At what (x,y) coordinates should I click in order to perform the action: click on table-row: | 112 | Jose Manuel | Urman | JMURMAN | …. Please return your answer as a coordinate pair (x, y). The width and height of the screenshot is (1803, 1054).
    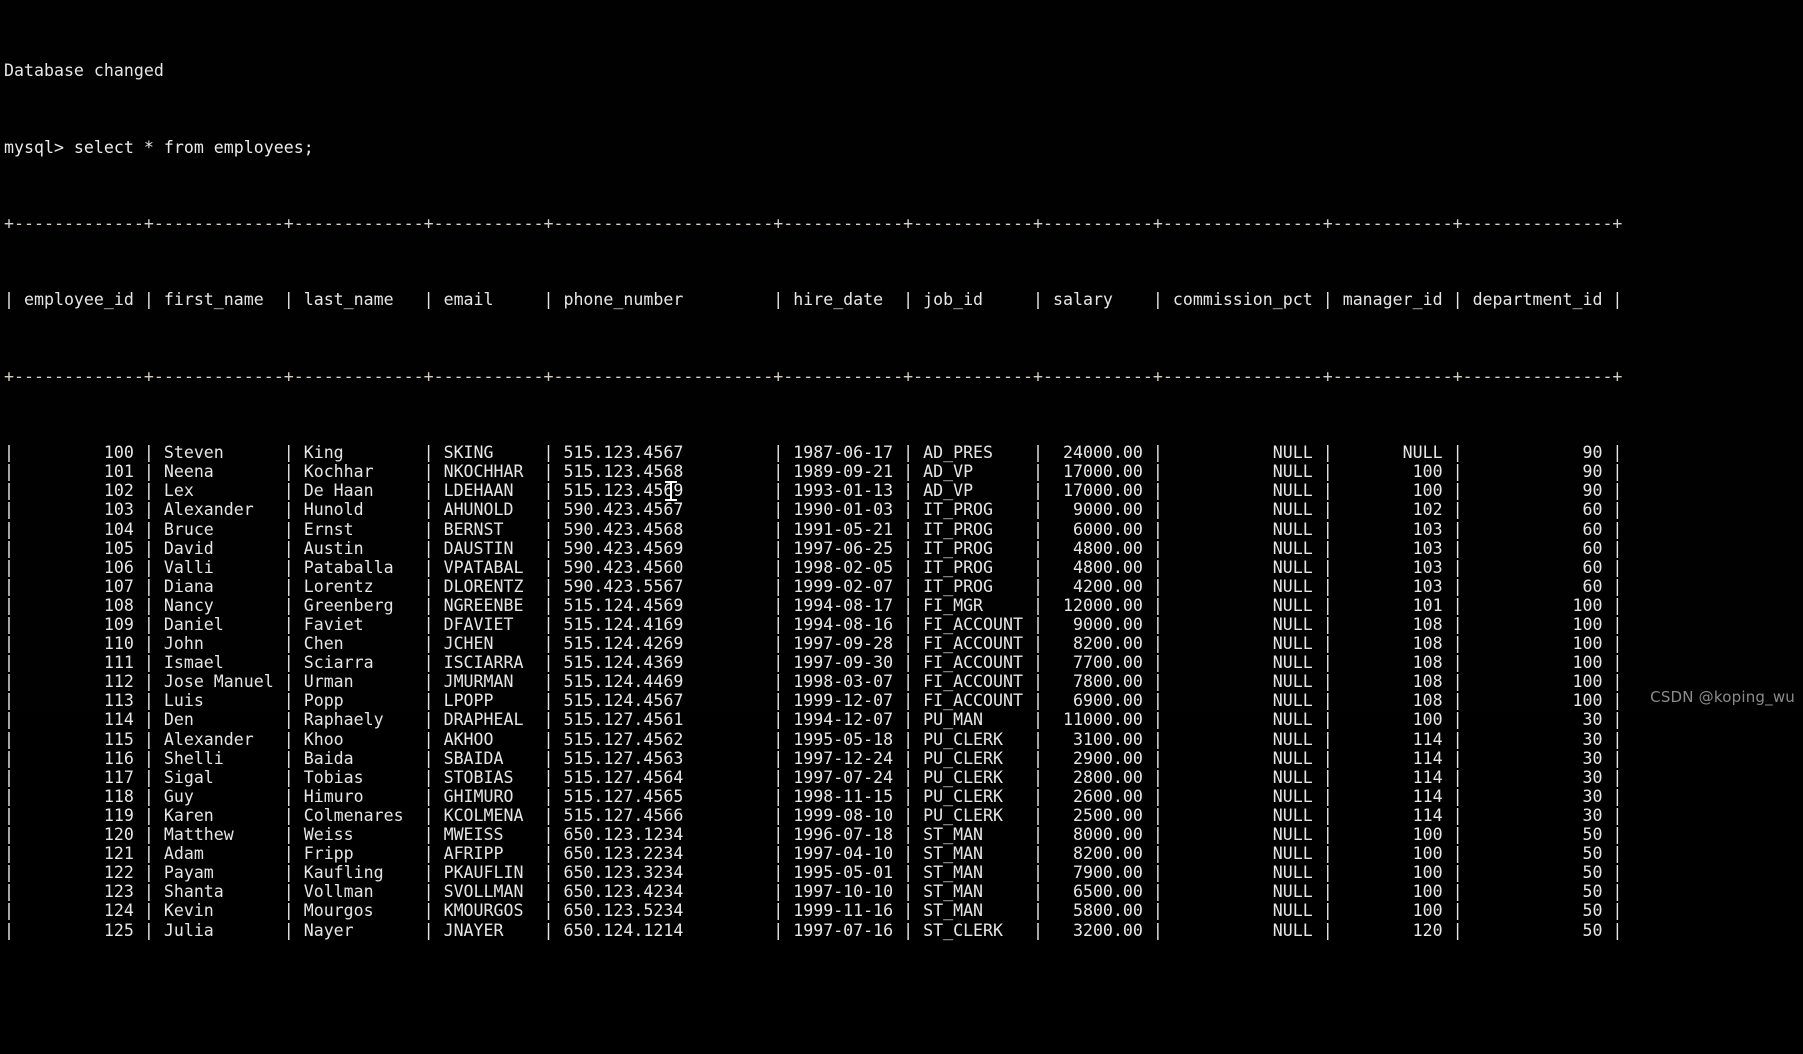
    Looking at the image, I should click on (813, 682).